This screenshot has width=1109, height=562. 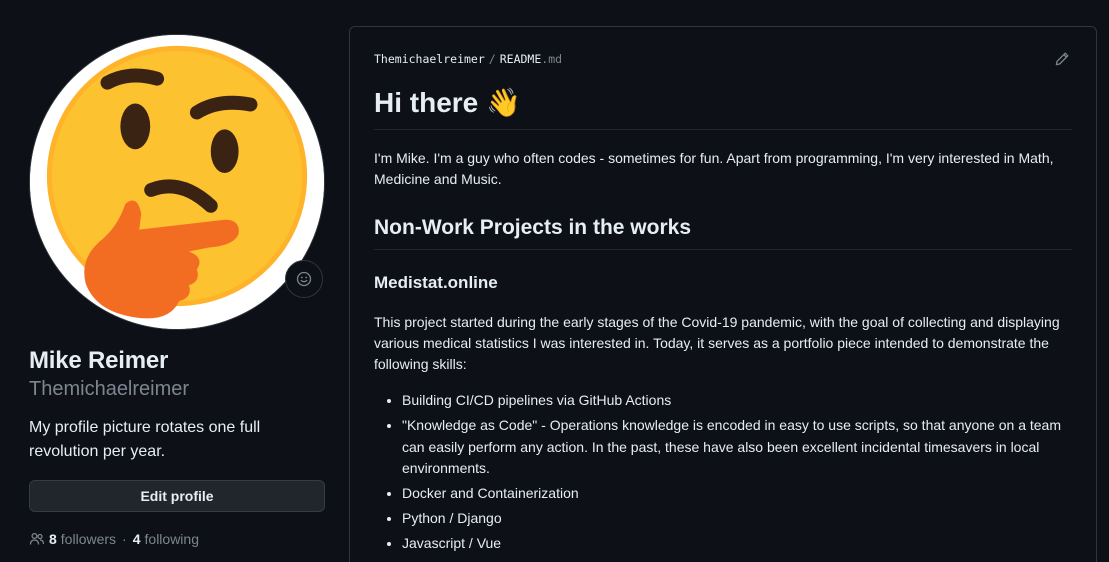 What do you see at coordinates (723, 105) in the screenshot?
I see `readme-title: Hi there 👋` at bounding box center [723, 105].